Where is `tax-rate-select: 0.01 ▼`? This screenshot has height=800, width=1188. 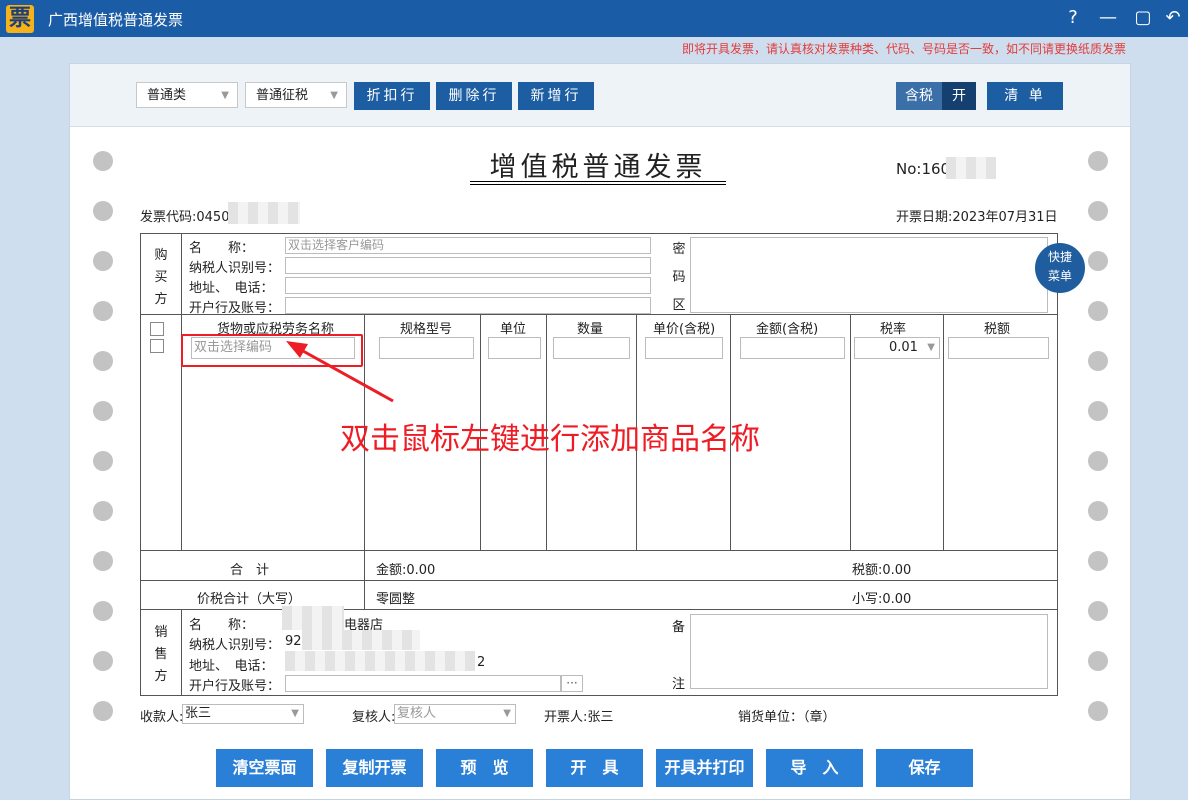
tax-rate-select: 0.01 ▼ is located at coordinates (897, 348).